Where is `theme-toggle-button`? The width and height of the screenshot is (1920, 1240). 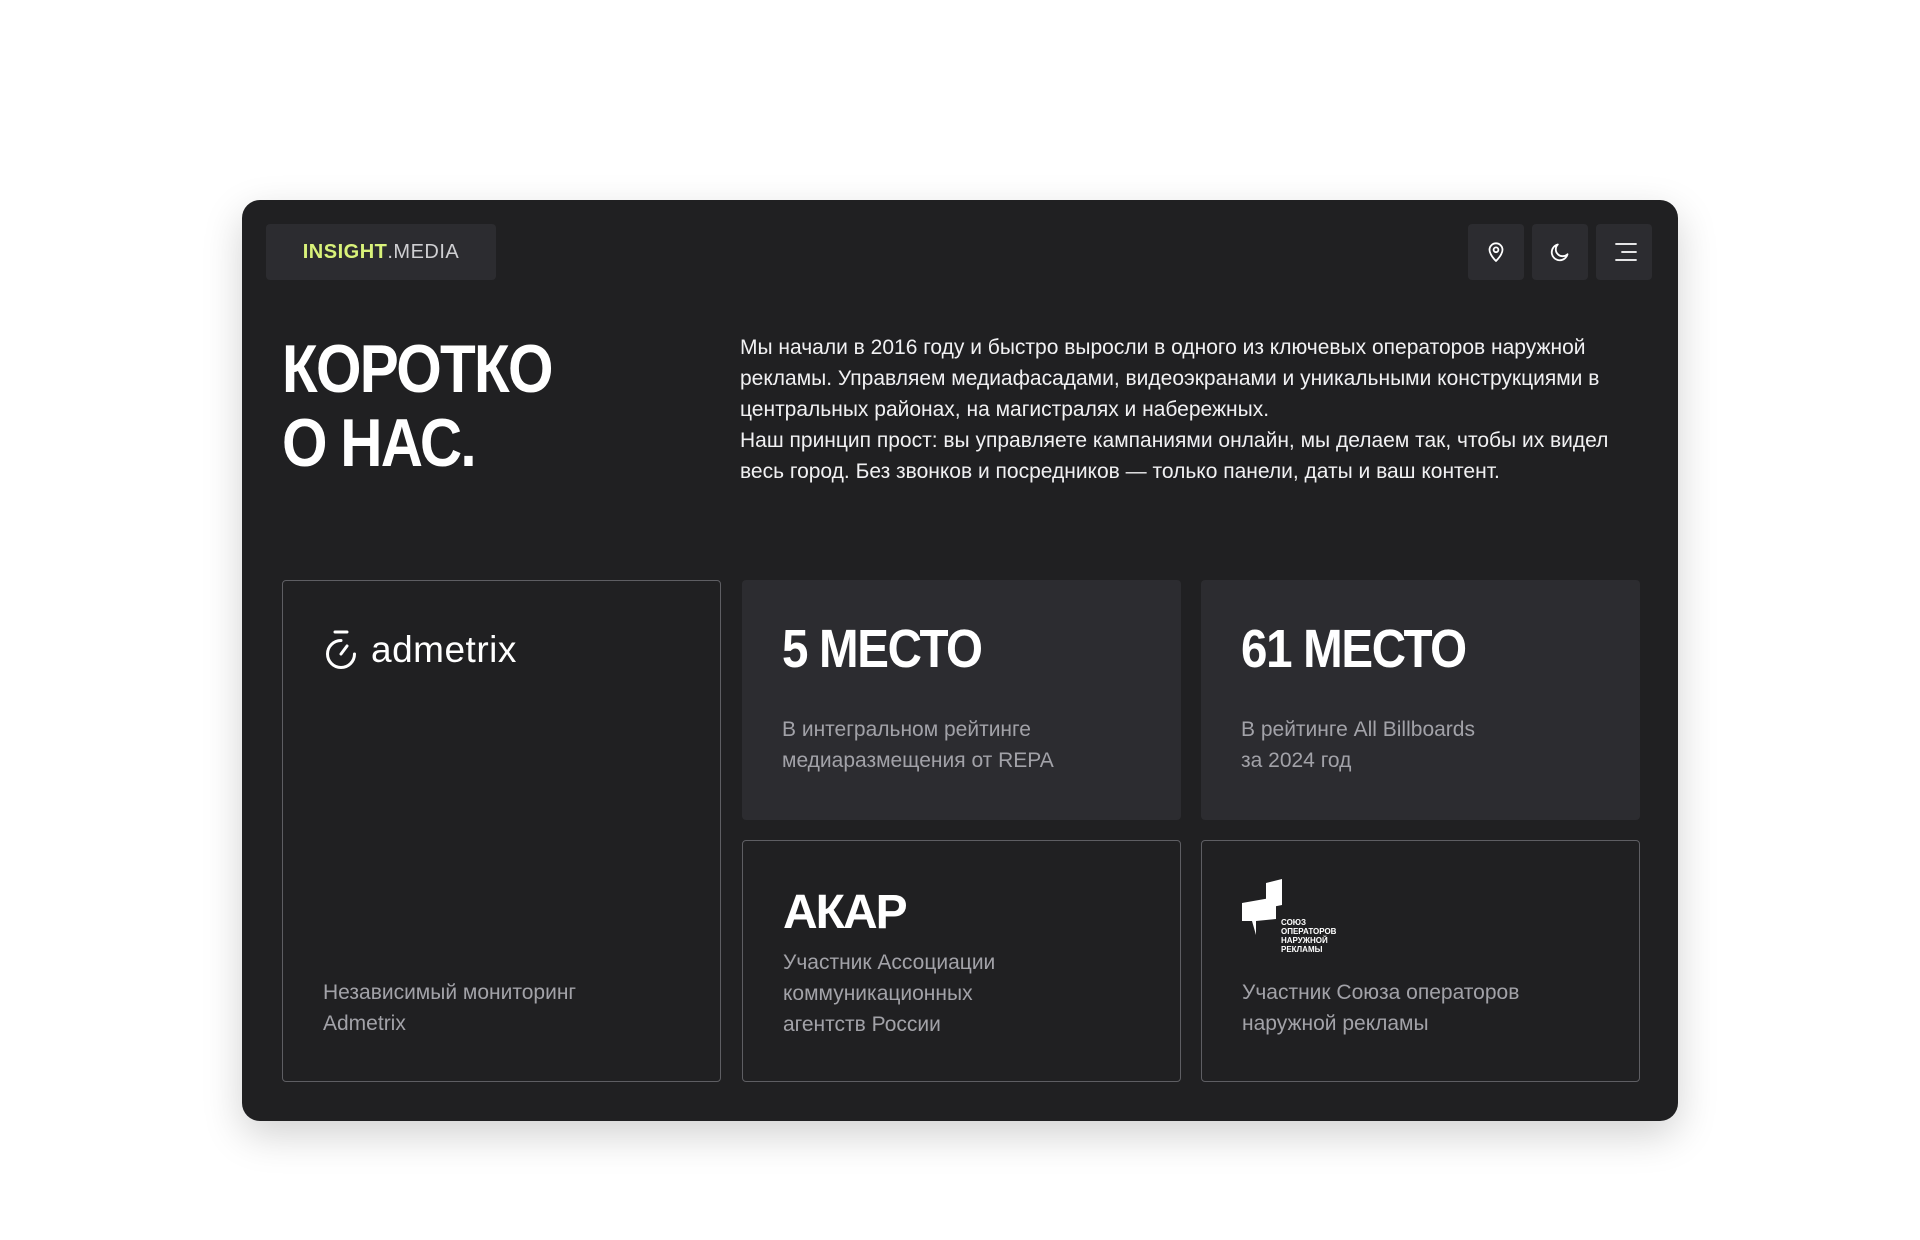
theme-toggle-button is located at coordinates (1560, 252).